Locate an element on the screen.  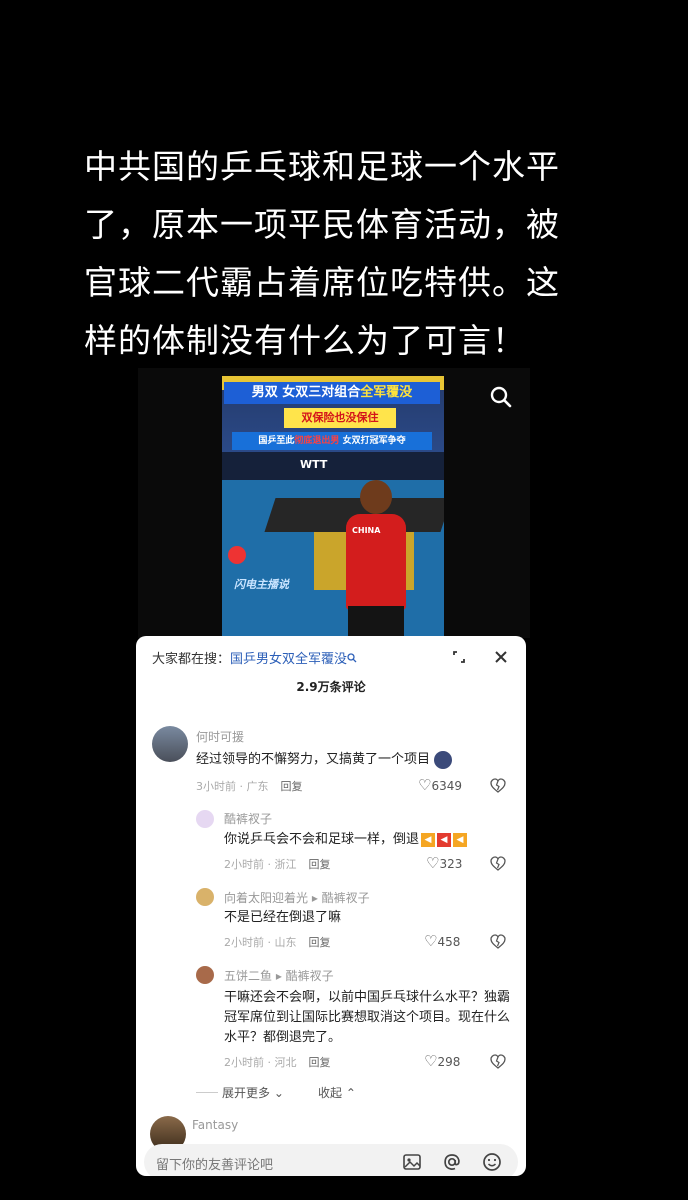
banner-third-text-b: 女双打冠军争夺 is located at coordinates (372, 441).